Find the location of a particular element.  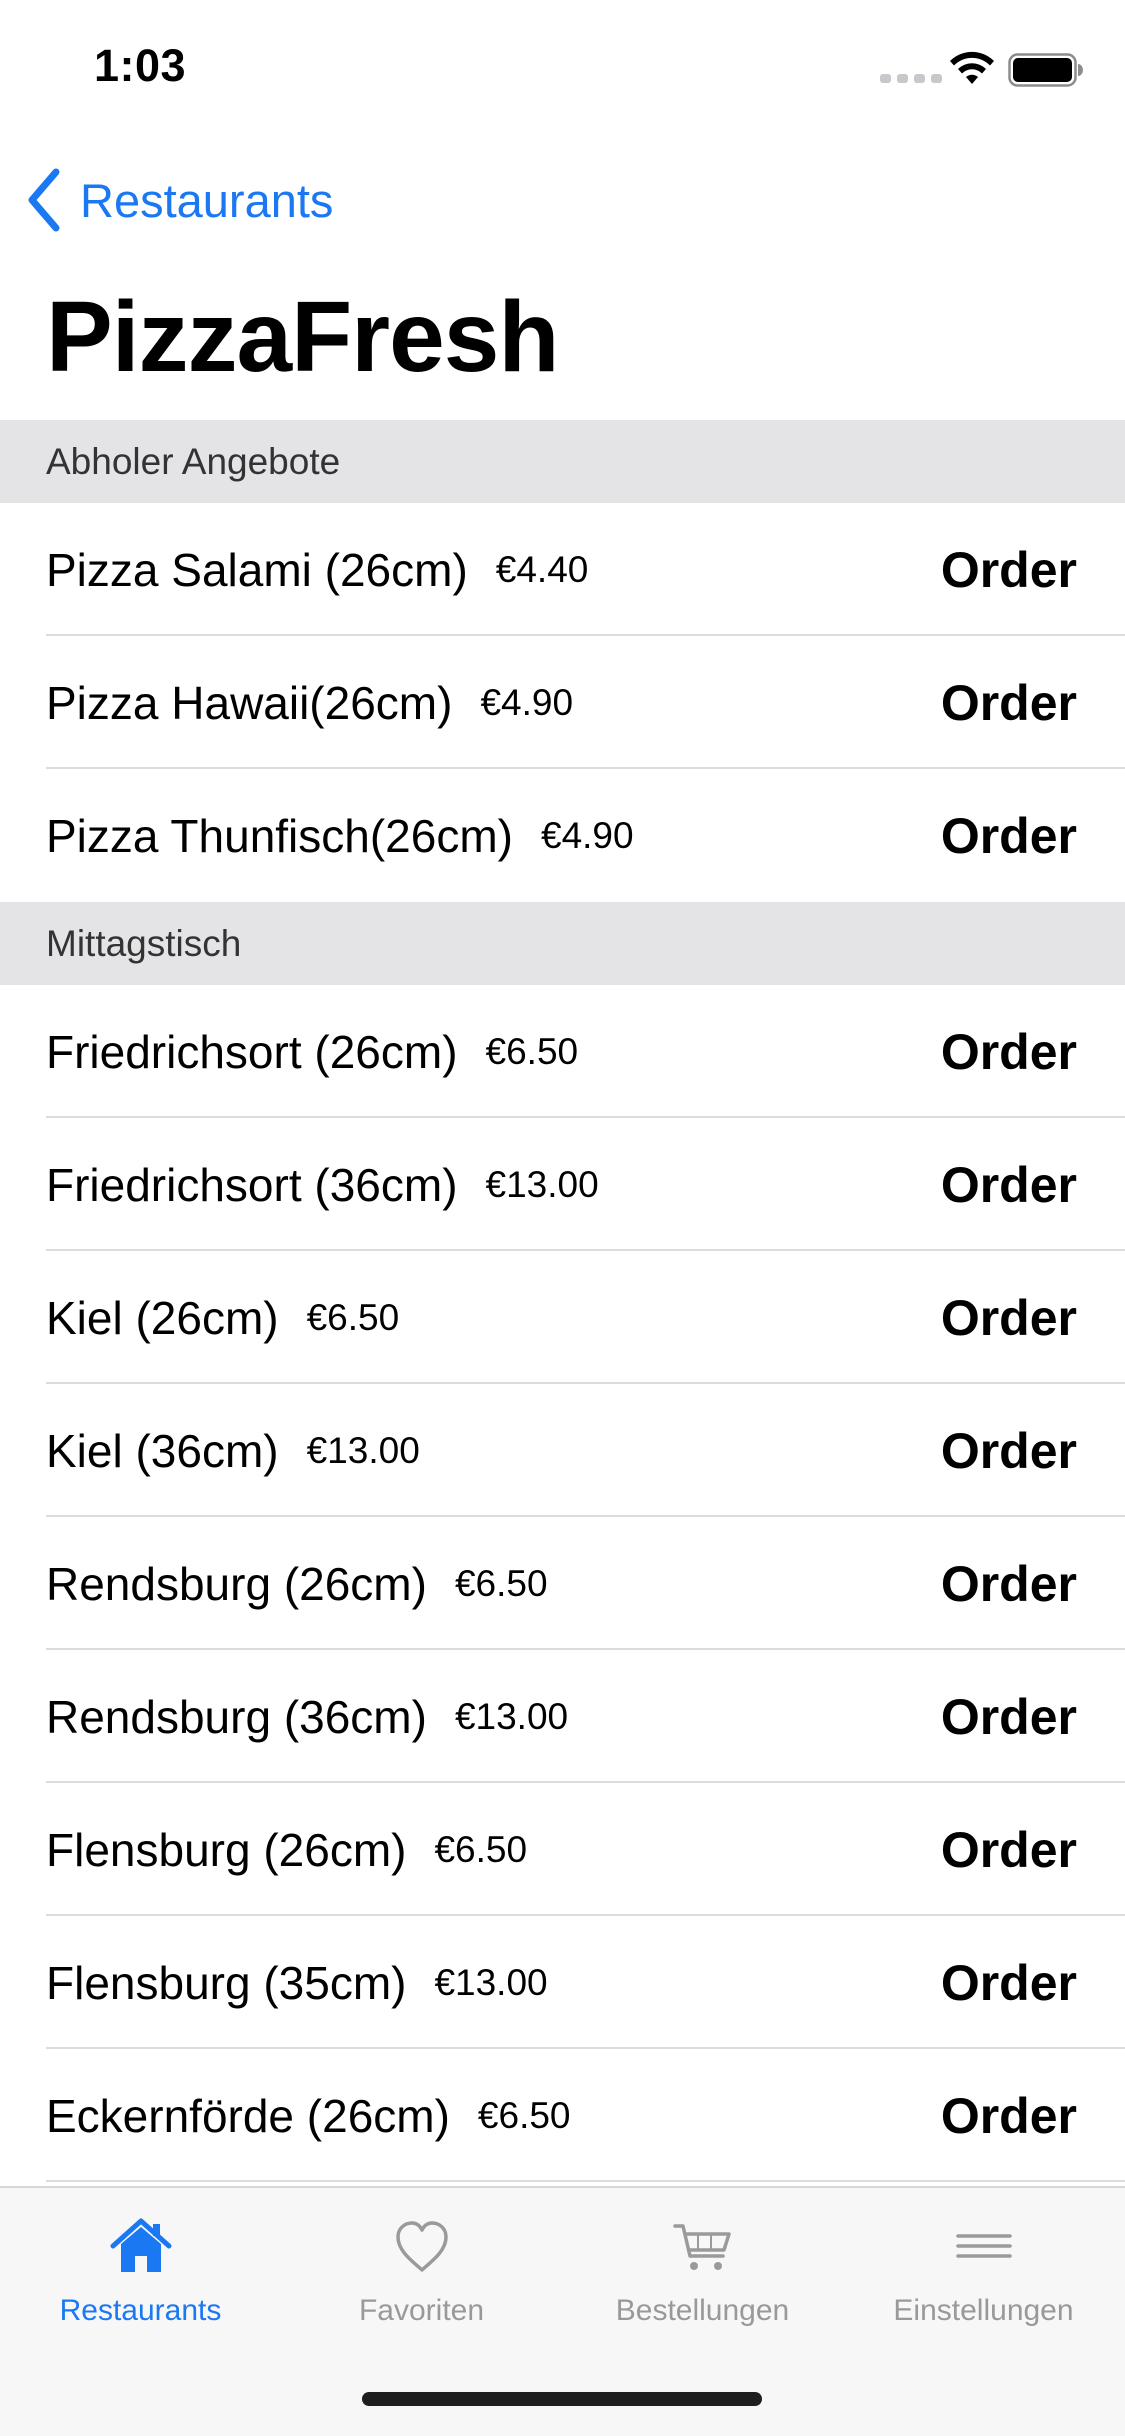

list-item: Rendsburg (36cm) €13.00 Order is located at coordinates (562, 1716).